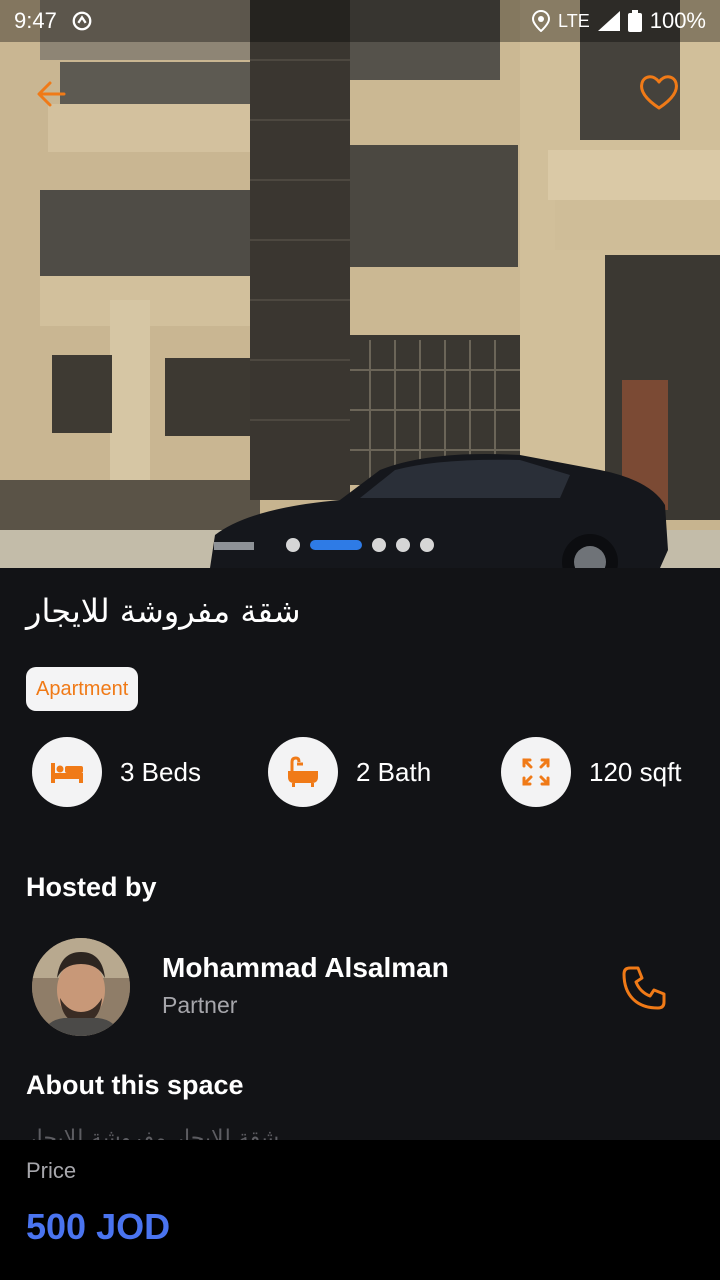 The image size is (720, 1280). Describe the element at coordinates (135, 1085) in the screenshot. I see `about-heading: About this space` at that location.